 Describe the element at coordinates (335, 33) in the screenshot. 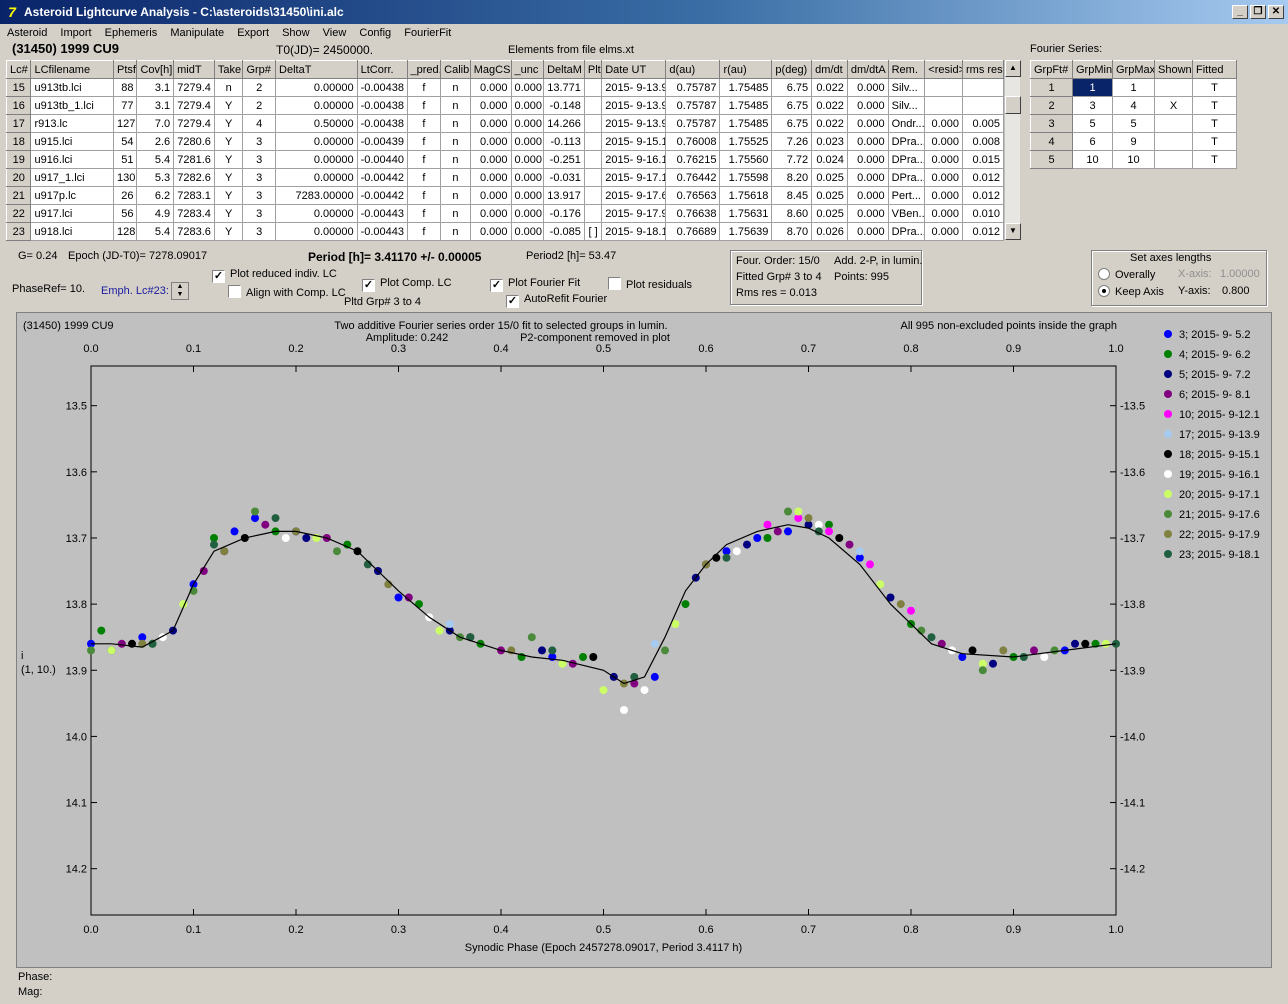

I see `menu-view: View` at that location.